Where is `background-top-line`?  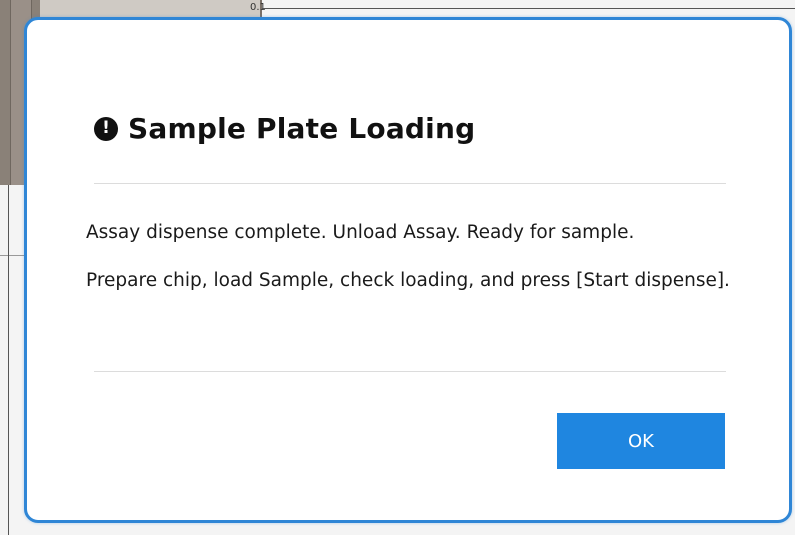 background-top-line is located at coordinates (528, 8).